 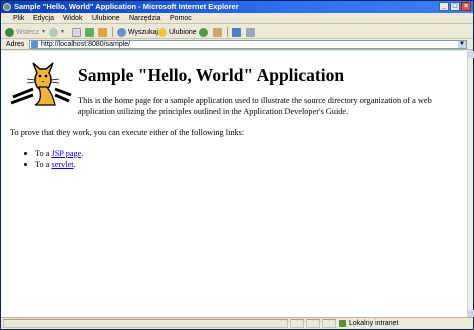 I want to click on search-button: Wyszukaj, so click(x=137, y=32).